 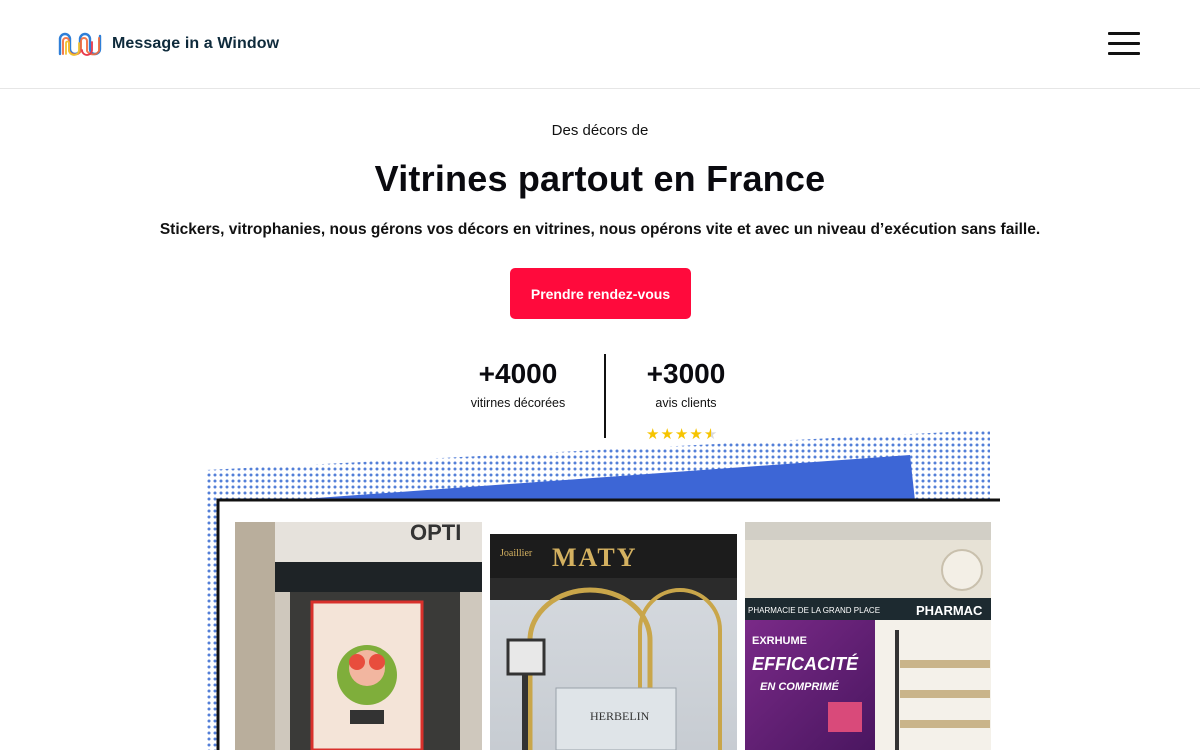 I want to click on stat-client-reviews: +3000 avis clients, so click(x=686, y=384).